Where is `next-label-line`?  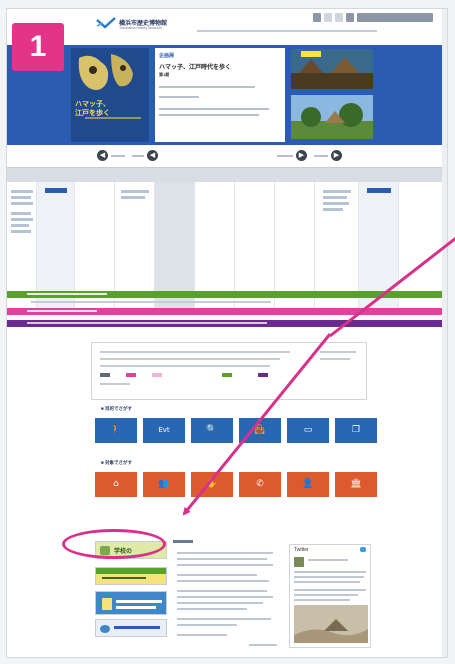
next-label-line is located at coordinates (321, 155).